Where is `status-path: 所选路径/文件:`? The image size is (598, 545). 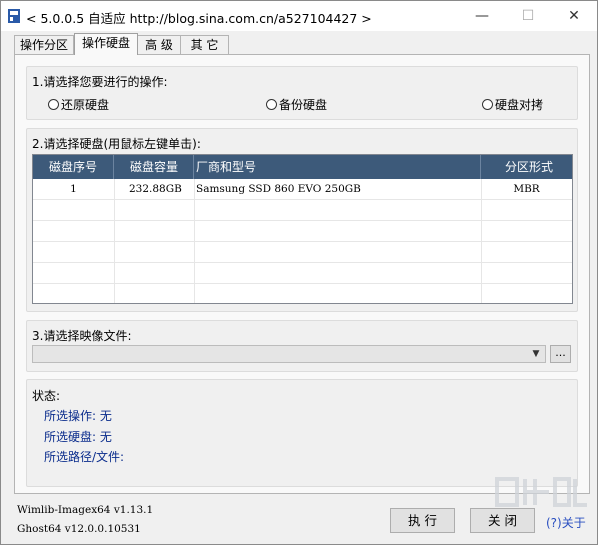
status-path: 所选路径/文件: is located at coordinates (84, 457).